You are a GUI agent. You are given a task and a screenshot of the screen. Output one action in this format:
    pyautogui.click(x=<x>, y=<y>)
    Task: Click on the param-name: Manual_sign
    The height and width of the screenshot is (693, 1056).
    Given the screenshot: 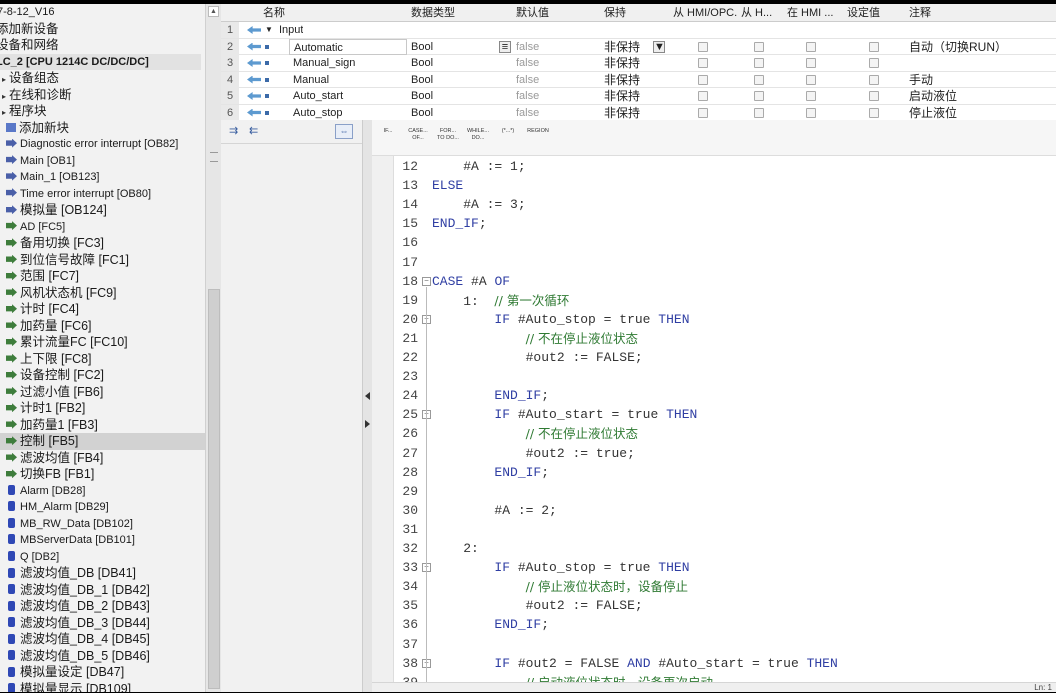 What is the action you would take?
    pyautogui.click(x=348, y=63)
    